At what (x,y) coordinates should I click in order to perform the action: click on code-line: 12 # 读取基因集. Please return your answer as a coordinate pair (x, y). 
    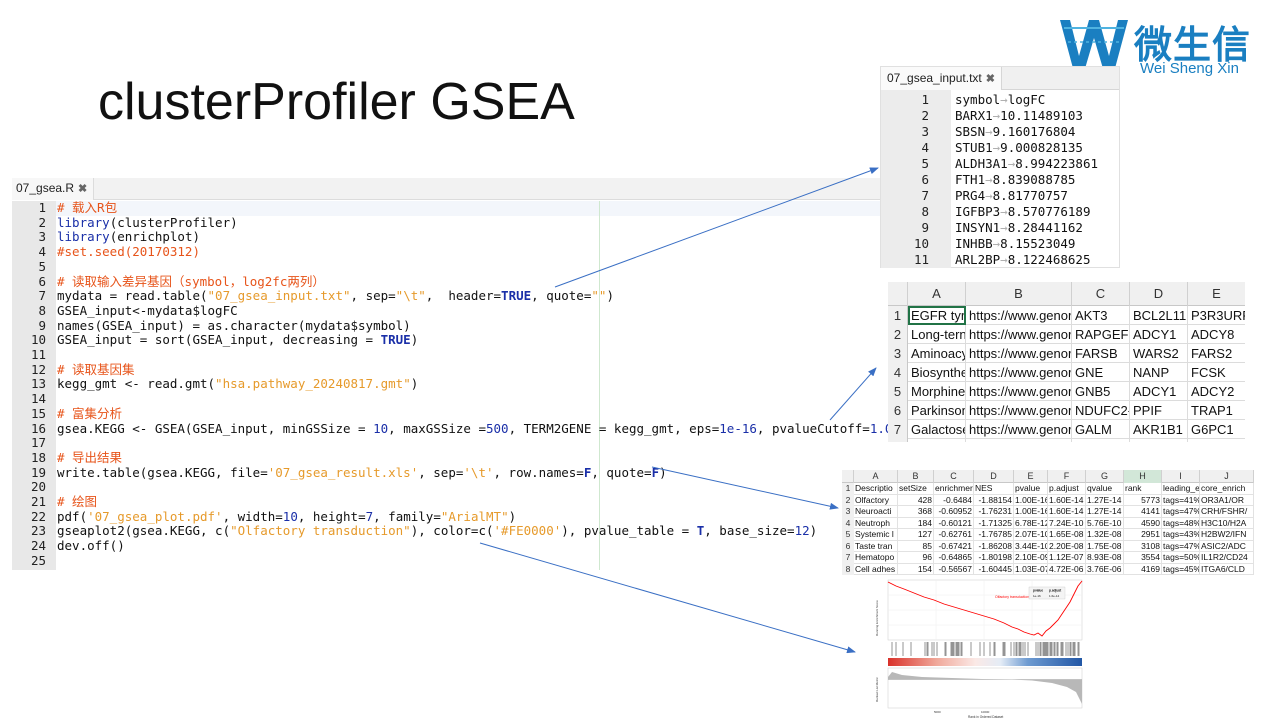
    Looking at the image, I should click on (446, 370).